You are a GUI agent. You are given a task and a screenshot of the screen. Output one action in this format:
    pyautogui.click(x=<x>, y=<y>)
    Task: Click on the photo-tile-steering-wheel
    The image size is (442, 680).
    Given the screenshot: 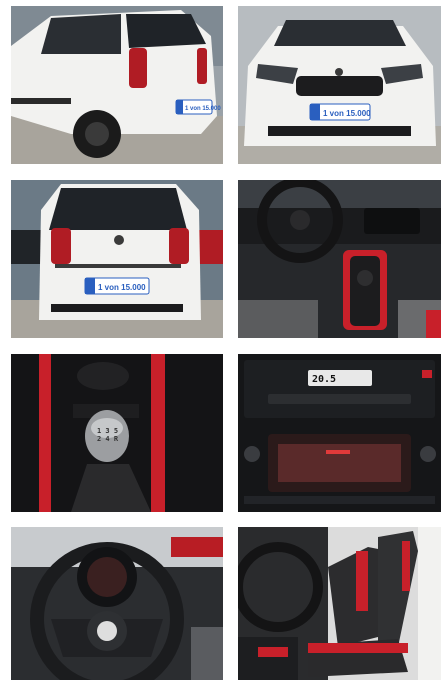 What is the action you would take?
    pyautogui.click(x=117, y=603)
    